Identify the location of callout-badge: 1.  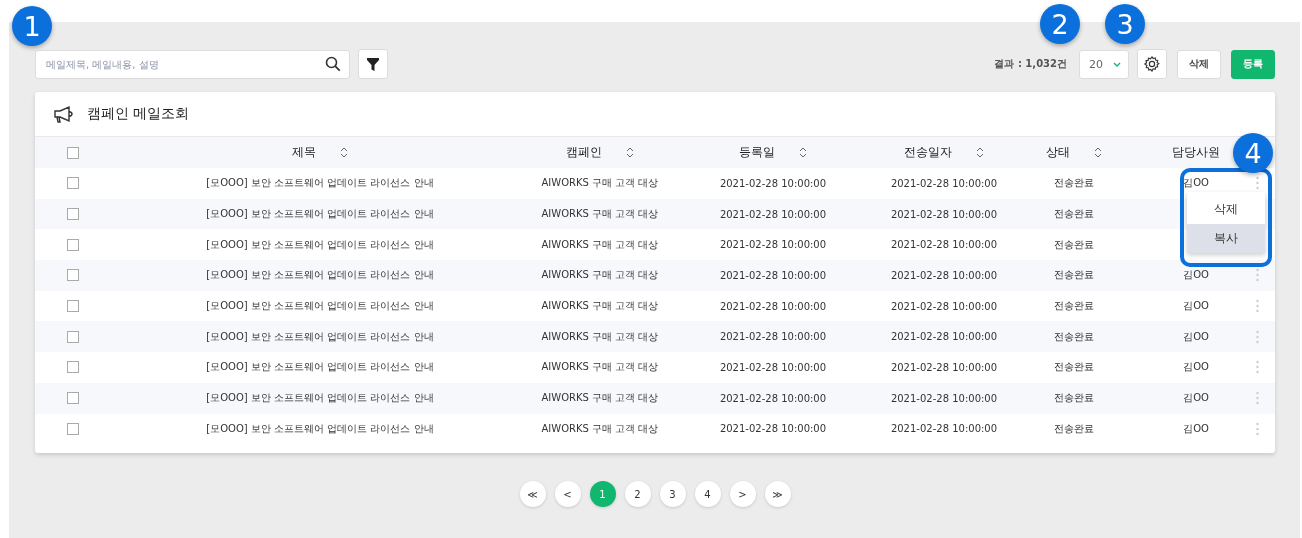
(32, 26).